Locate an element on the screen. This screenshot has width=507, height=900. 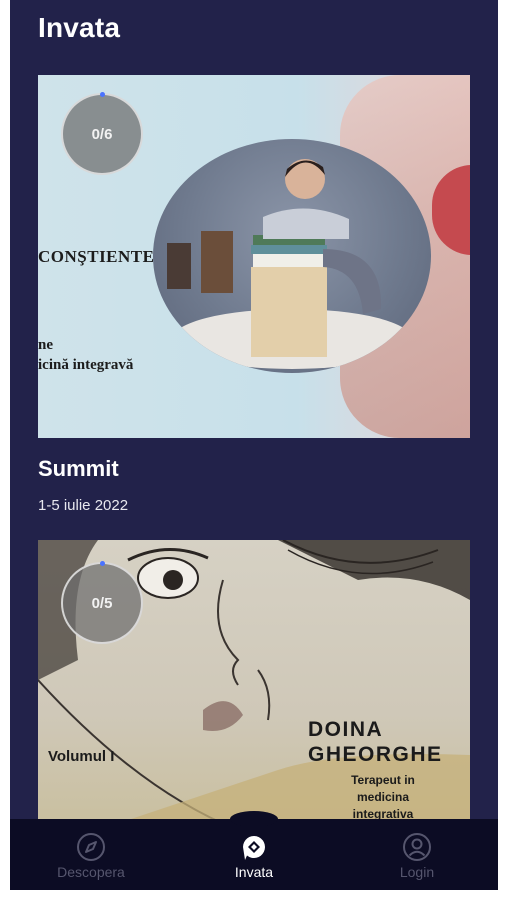
user-icon is located at coordinates (417, 847).